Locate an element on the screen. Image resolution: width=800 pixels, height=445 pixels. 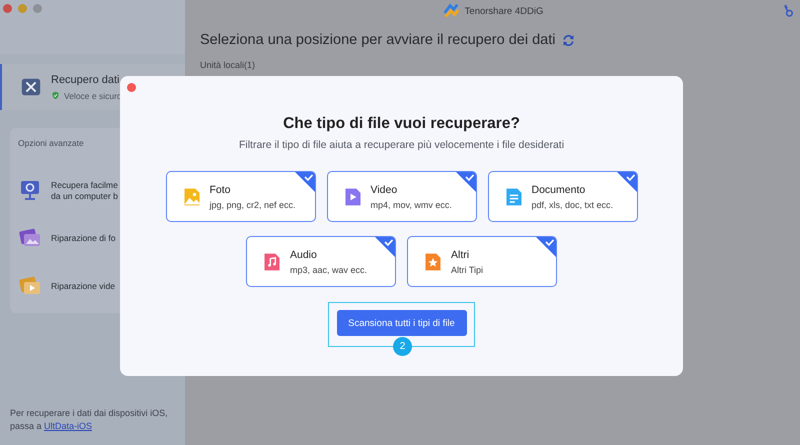
music-file-icon is located at coordinates (272, 261).